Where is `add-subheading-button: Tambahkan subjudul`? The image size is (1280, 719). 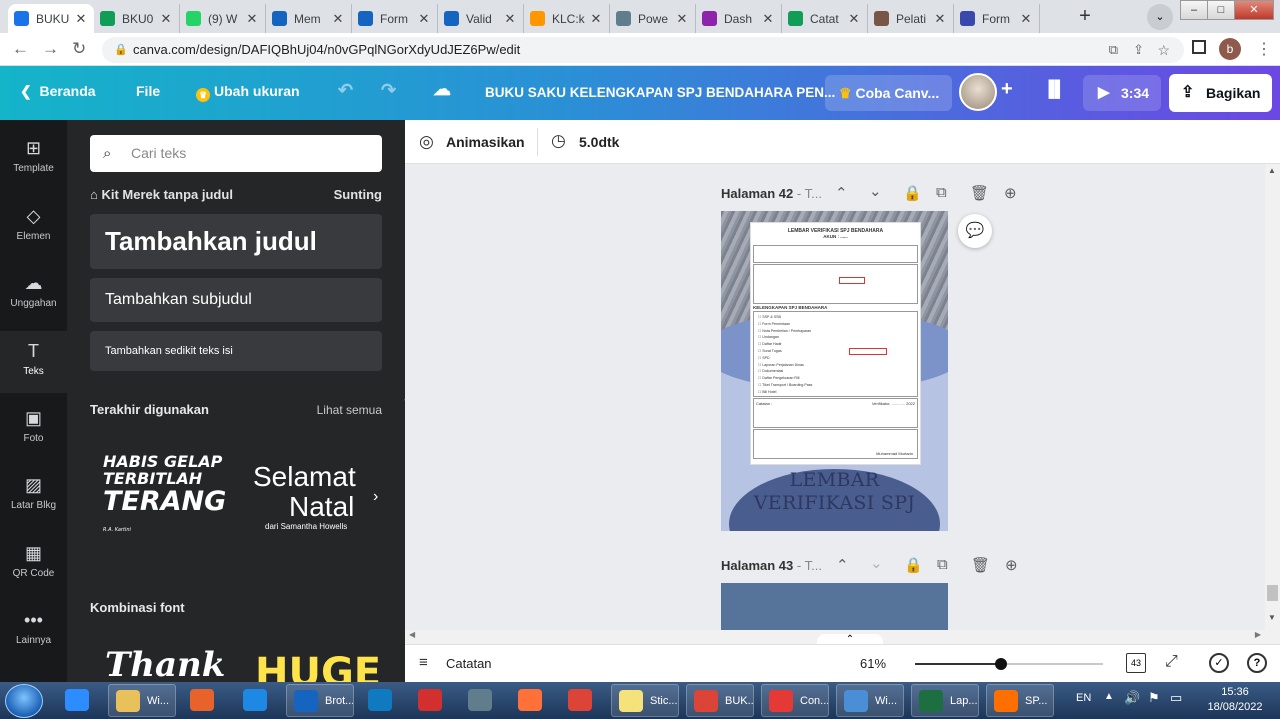 add-subheading-button: Tambahkan subjudul is located at coordinates (236, 300).